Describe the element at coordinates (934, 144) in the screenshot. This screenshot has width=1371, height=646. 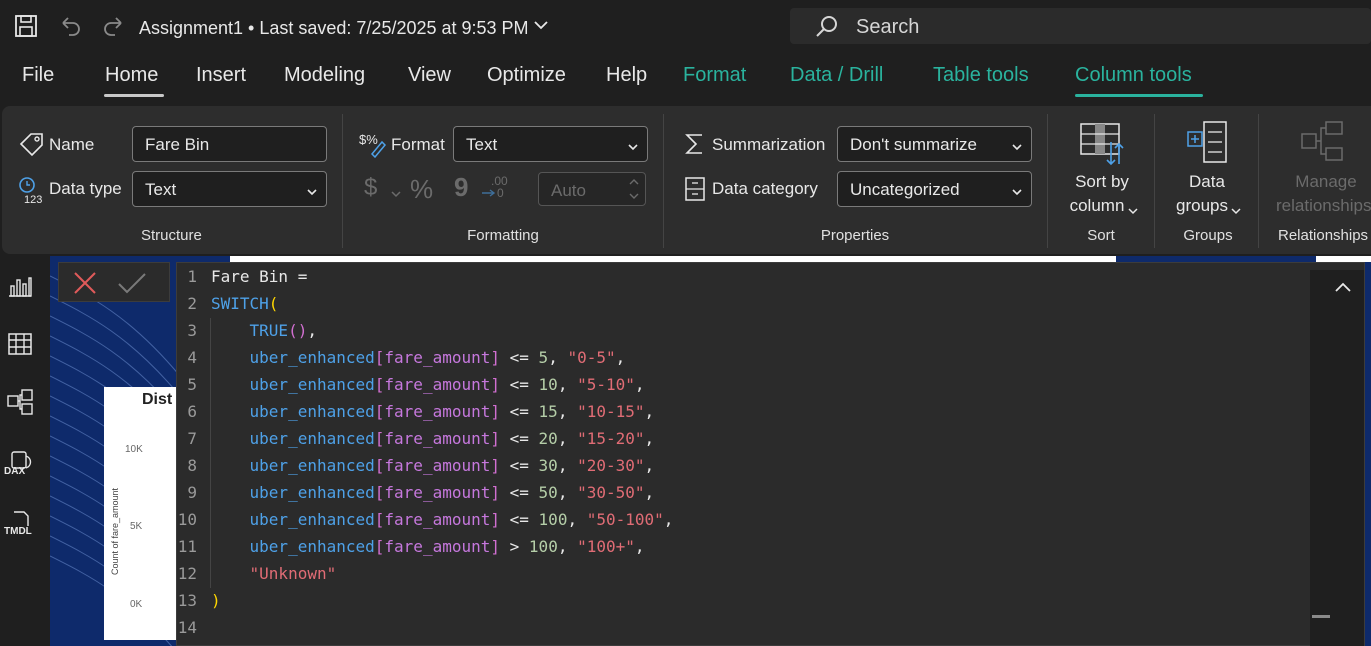
I see `summarization-select: Don't summarize` at that location.